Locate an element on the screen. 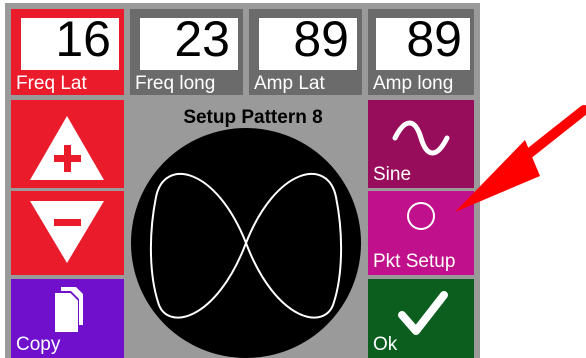  pkt-setup-button: Pkt Setup is located at coordinates (421, 233).